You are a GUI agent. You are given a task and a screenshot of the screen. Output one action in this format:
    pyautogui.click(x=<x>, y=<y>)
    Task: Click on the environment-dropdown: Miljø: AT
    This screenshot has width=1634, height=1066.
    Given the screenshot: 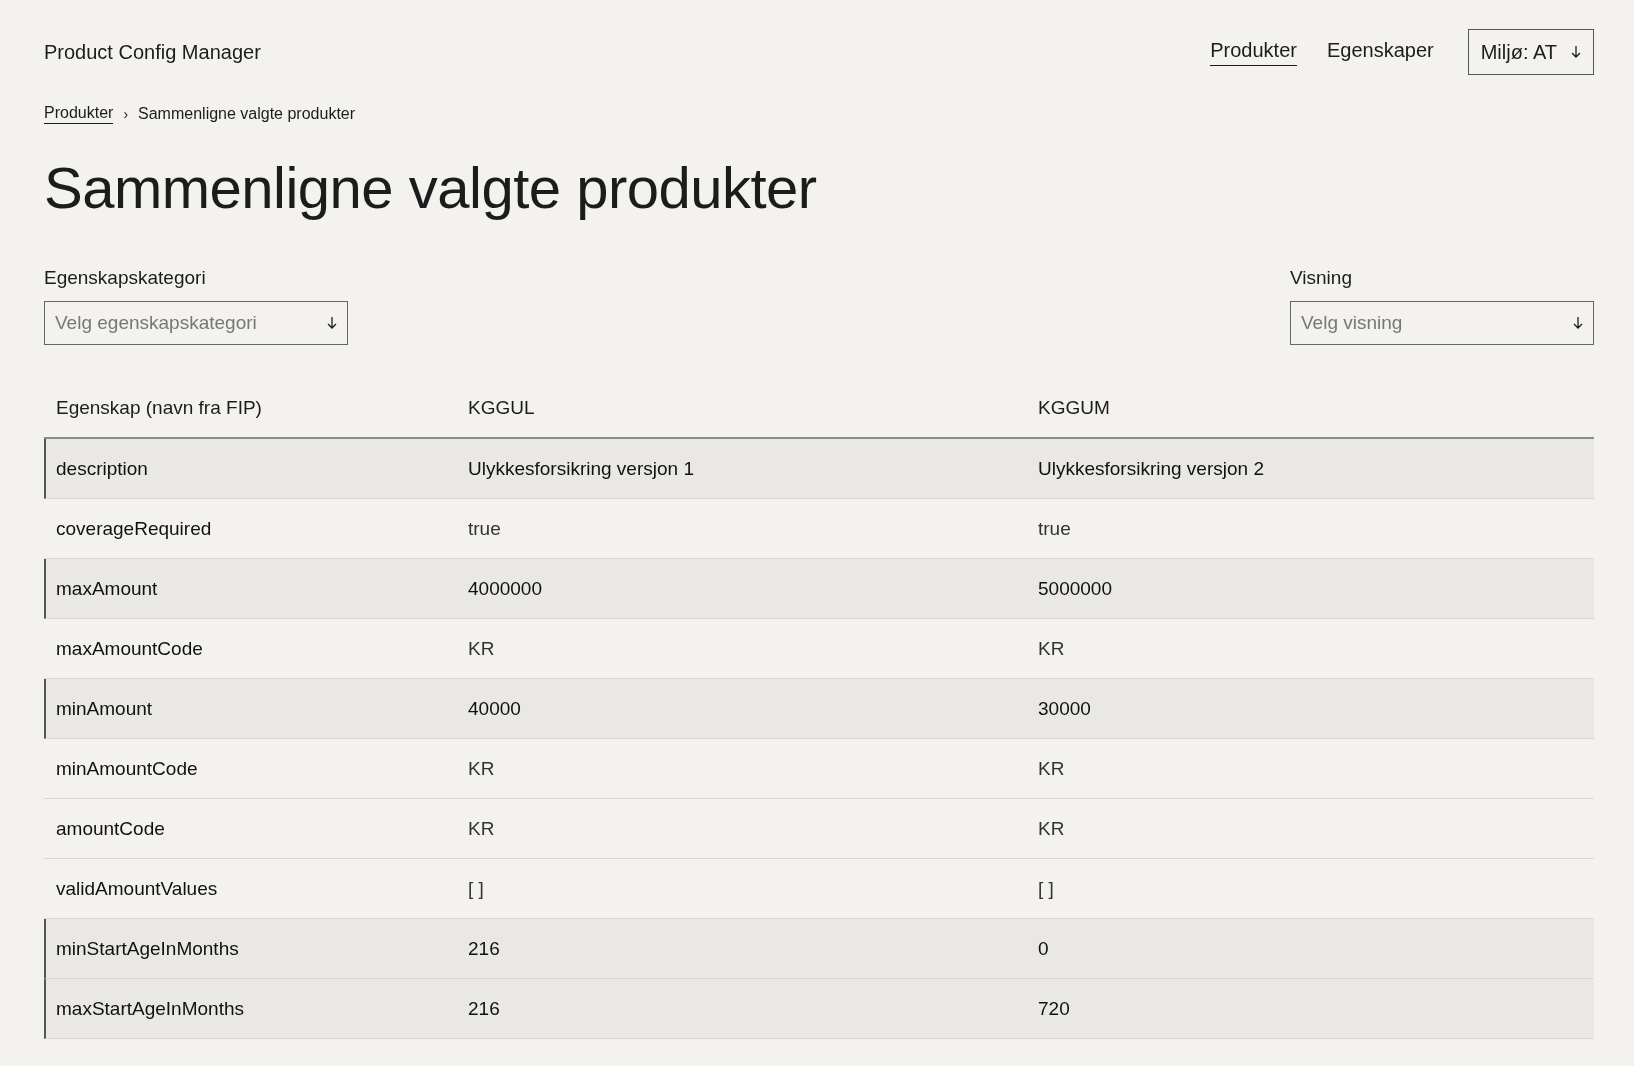 What is the action you would take?
    pyautogui.click(x=1530, y=52)
    